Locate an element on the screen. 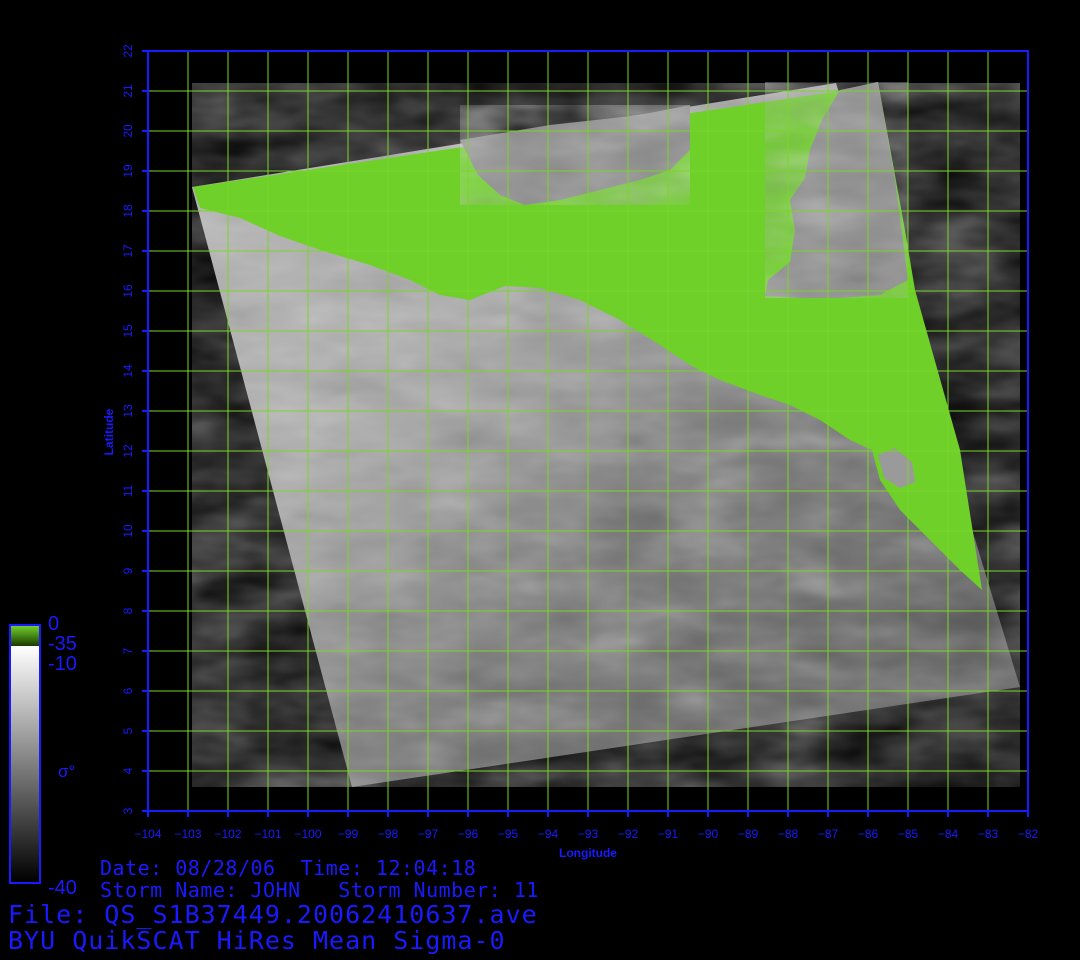 This screenshot has width=1080, height=960. product-title-line: BYU QuikSCAT HiRes Mean Sigma-0 is located at coordinates (257, 940).